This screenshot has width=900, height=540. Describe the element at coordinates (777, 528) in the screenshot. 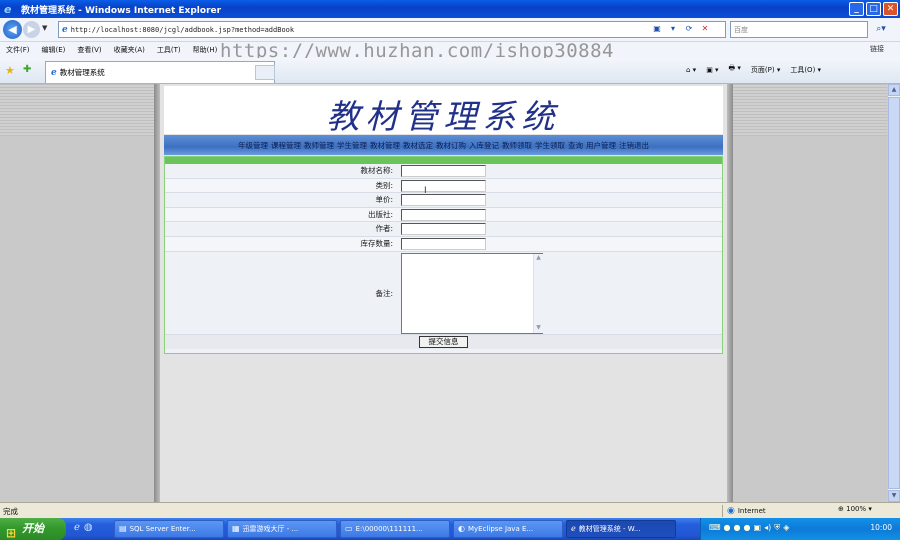

I see `shield-icon: ⛨` at that location.